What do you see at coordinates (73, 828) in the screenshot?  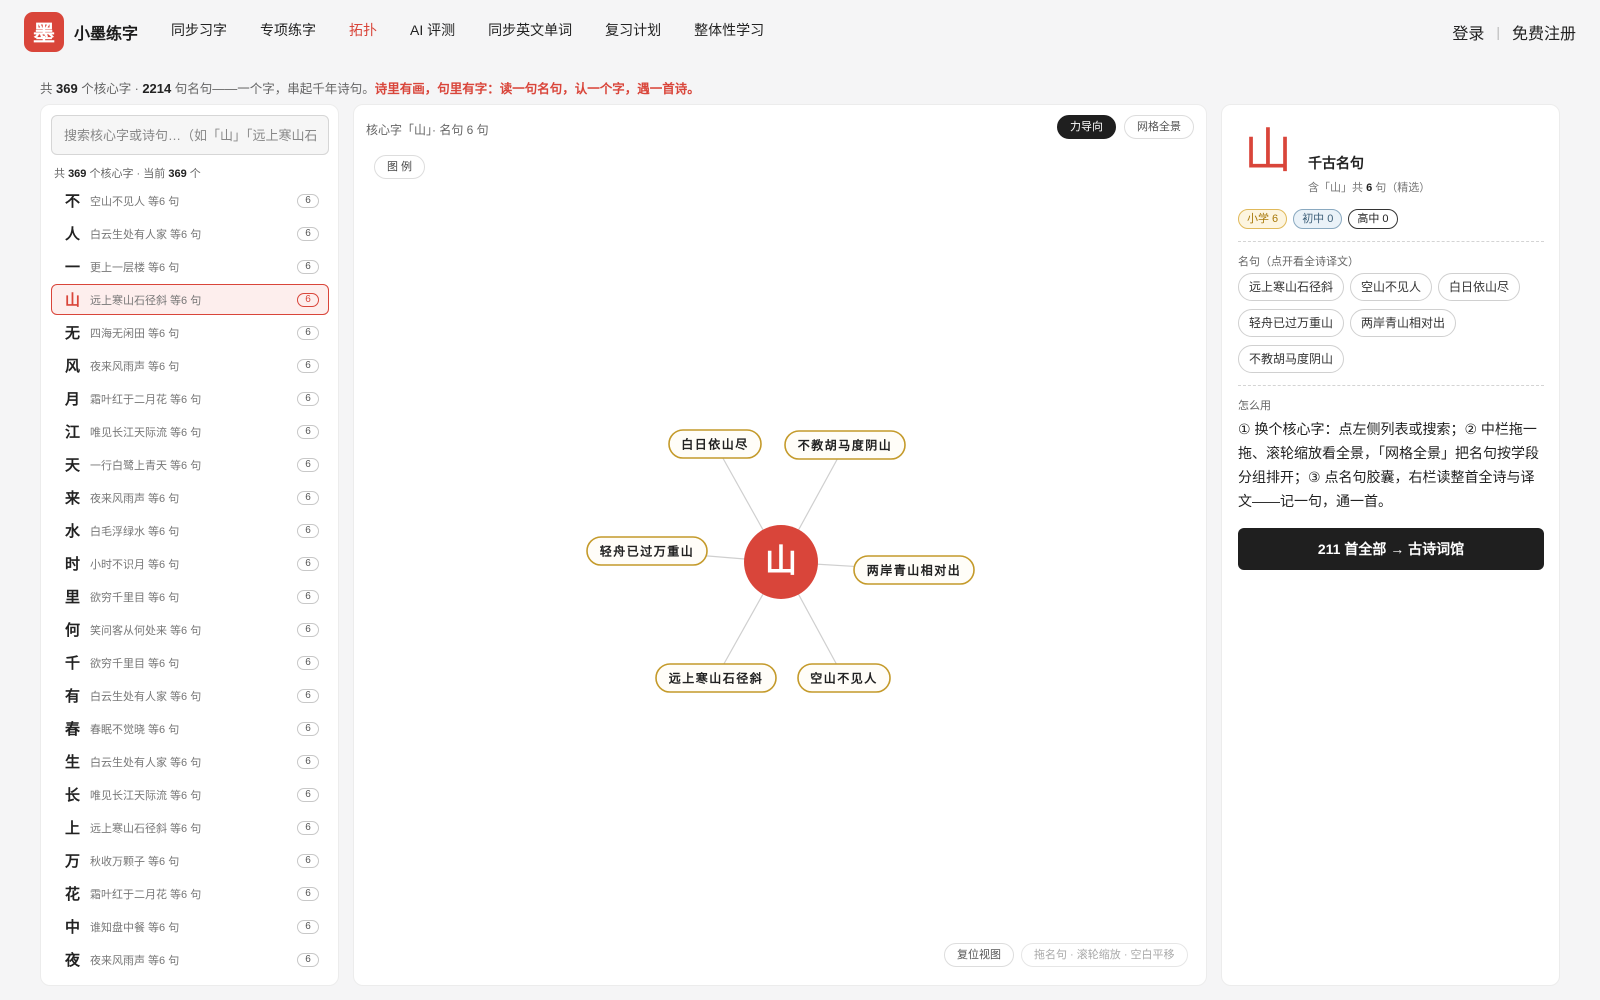 I see `char-list-char: 上` at bounding box center [73, 828].